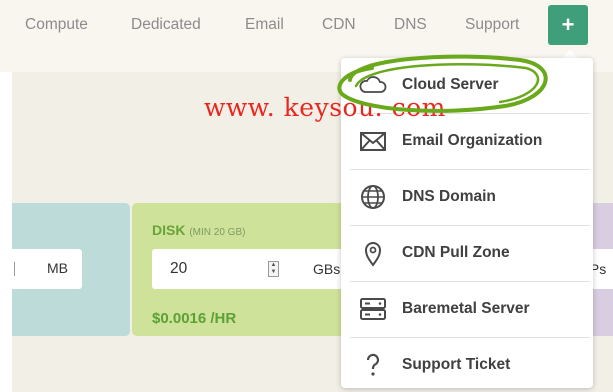 This screenshot has height=392, width=613. I want to click on envelope-icon, so click(373, 141).